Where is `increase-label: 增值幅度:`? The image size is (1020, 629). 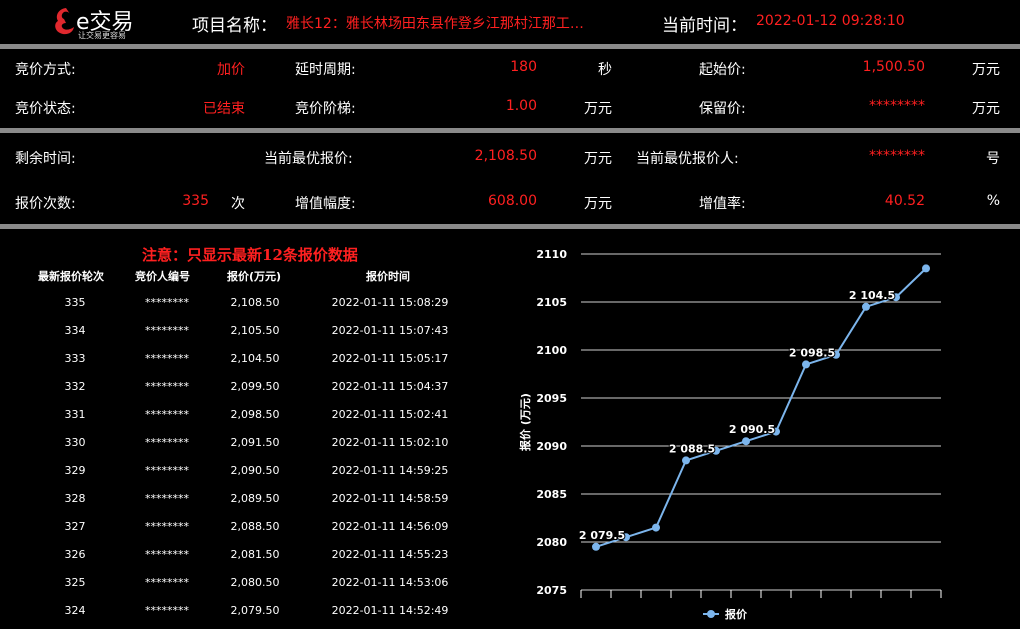 increase-label: 增值幅度: is located at coordinates (325, 204).